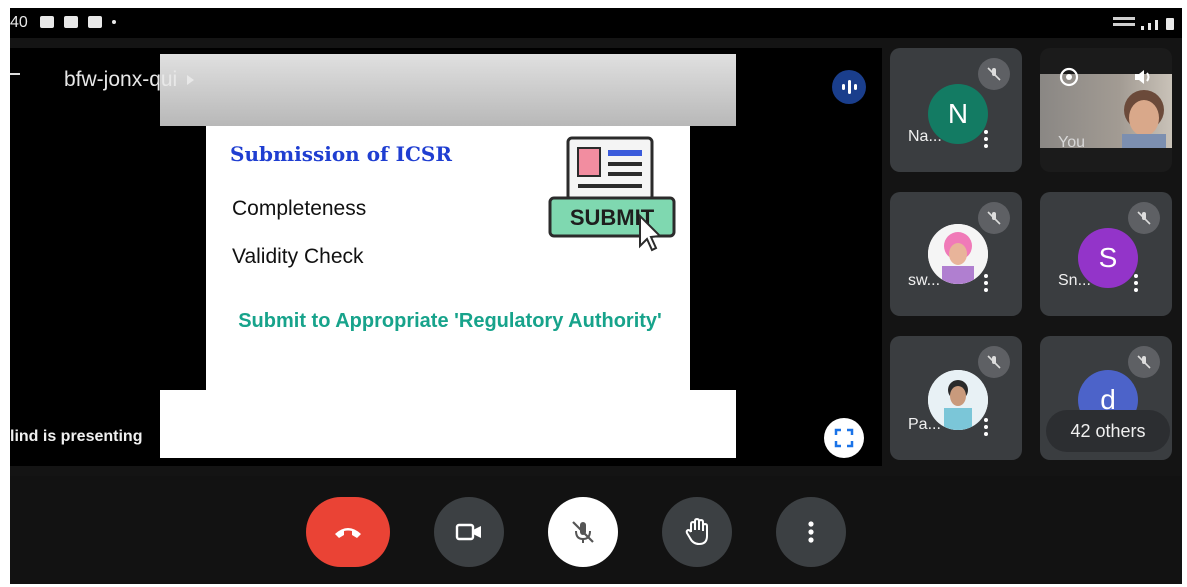 The width and height of the screenshot is (1187, 587). Describe the element at coordinates (596, 23) in the screenshot. I see `status-bar: 40` at that location.